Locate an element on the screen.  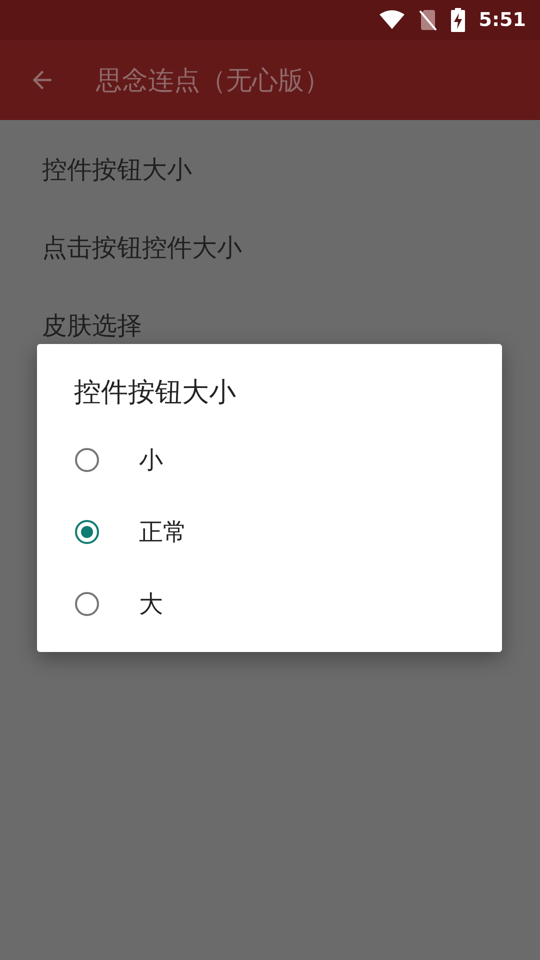
option-label: 大 is located at coordinates (151, 604).